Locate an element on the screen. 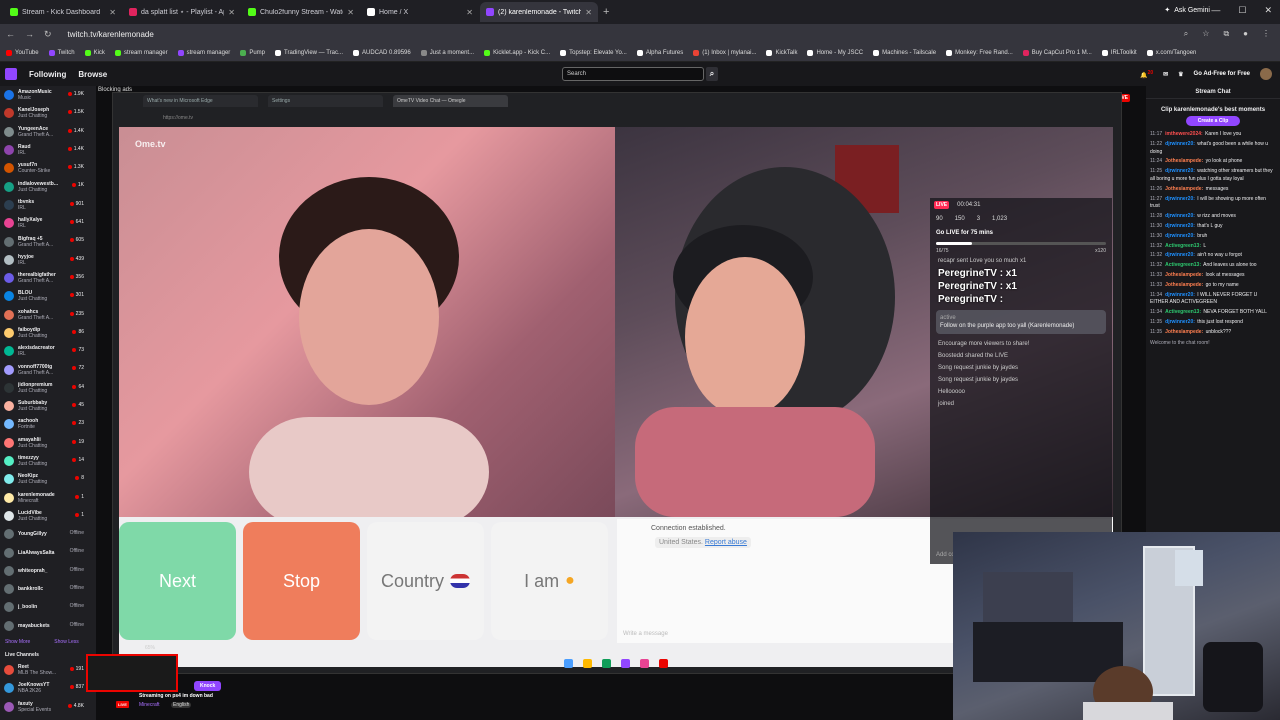 This screenshot has width=1280, height=720. maximize-icon: ☐ is located at coordinates (1242, 10).